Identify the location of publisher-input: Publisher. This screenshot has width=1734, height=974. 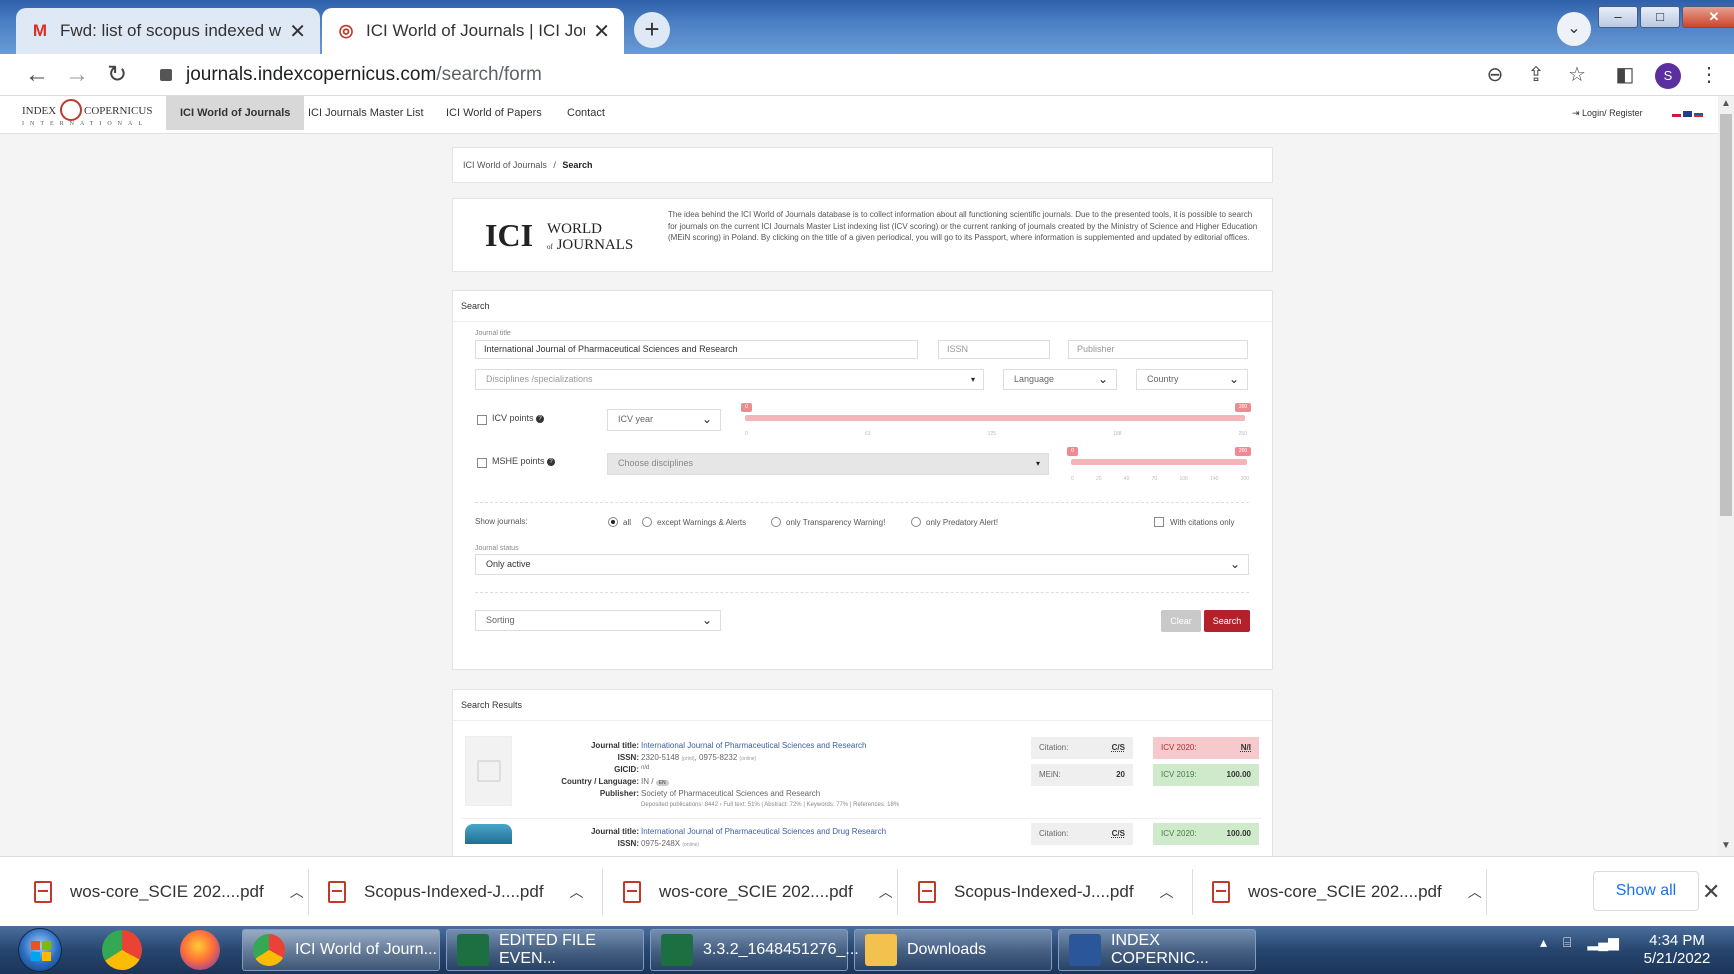
(1158, 349).